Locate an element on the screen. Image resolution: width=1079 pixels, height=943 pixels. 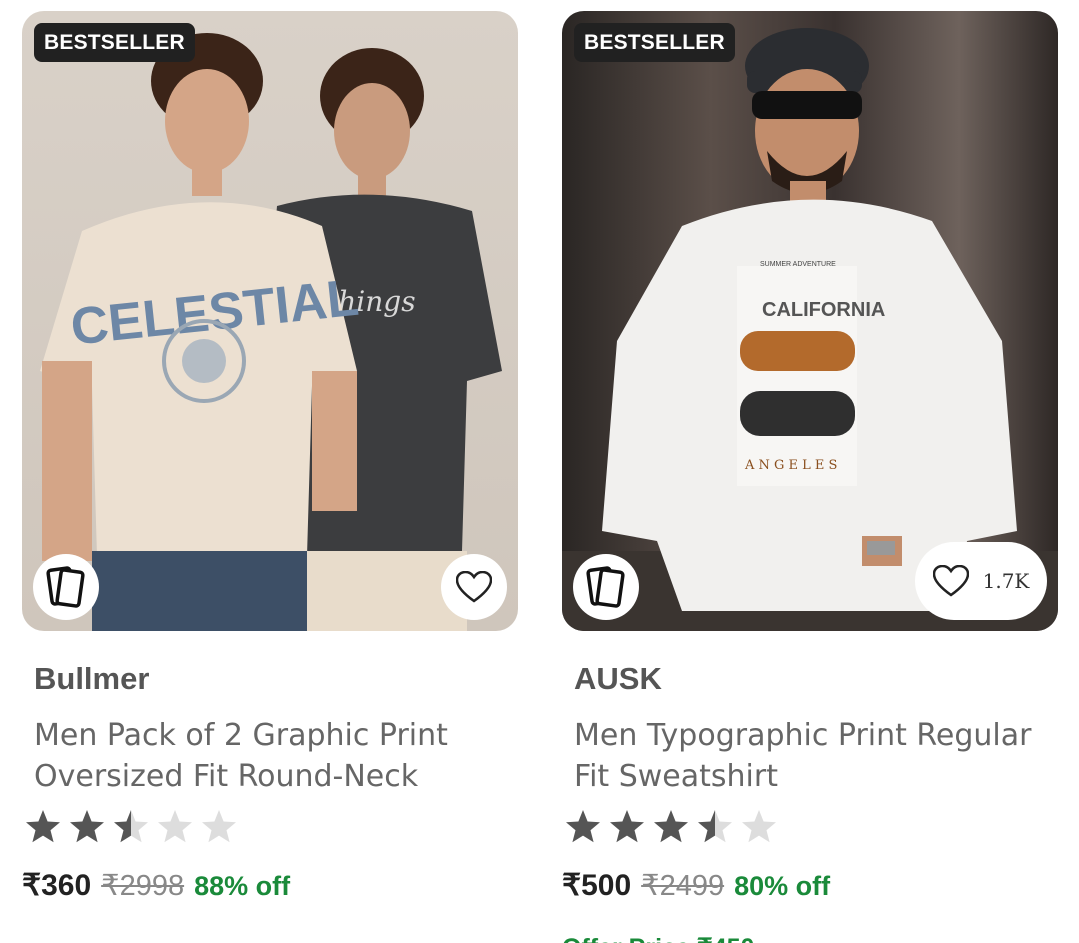
shirt-print-angeles: A N G E L E S is located at coordinates (790, 465).